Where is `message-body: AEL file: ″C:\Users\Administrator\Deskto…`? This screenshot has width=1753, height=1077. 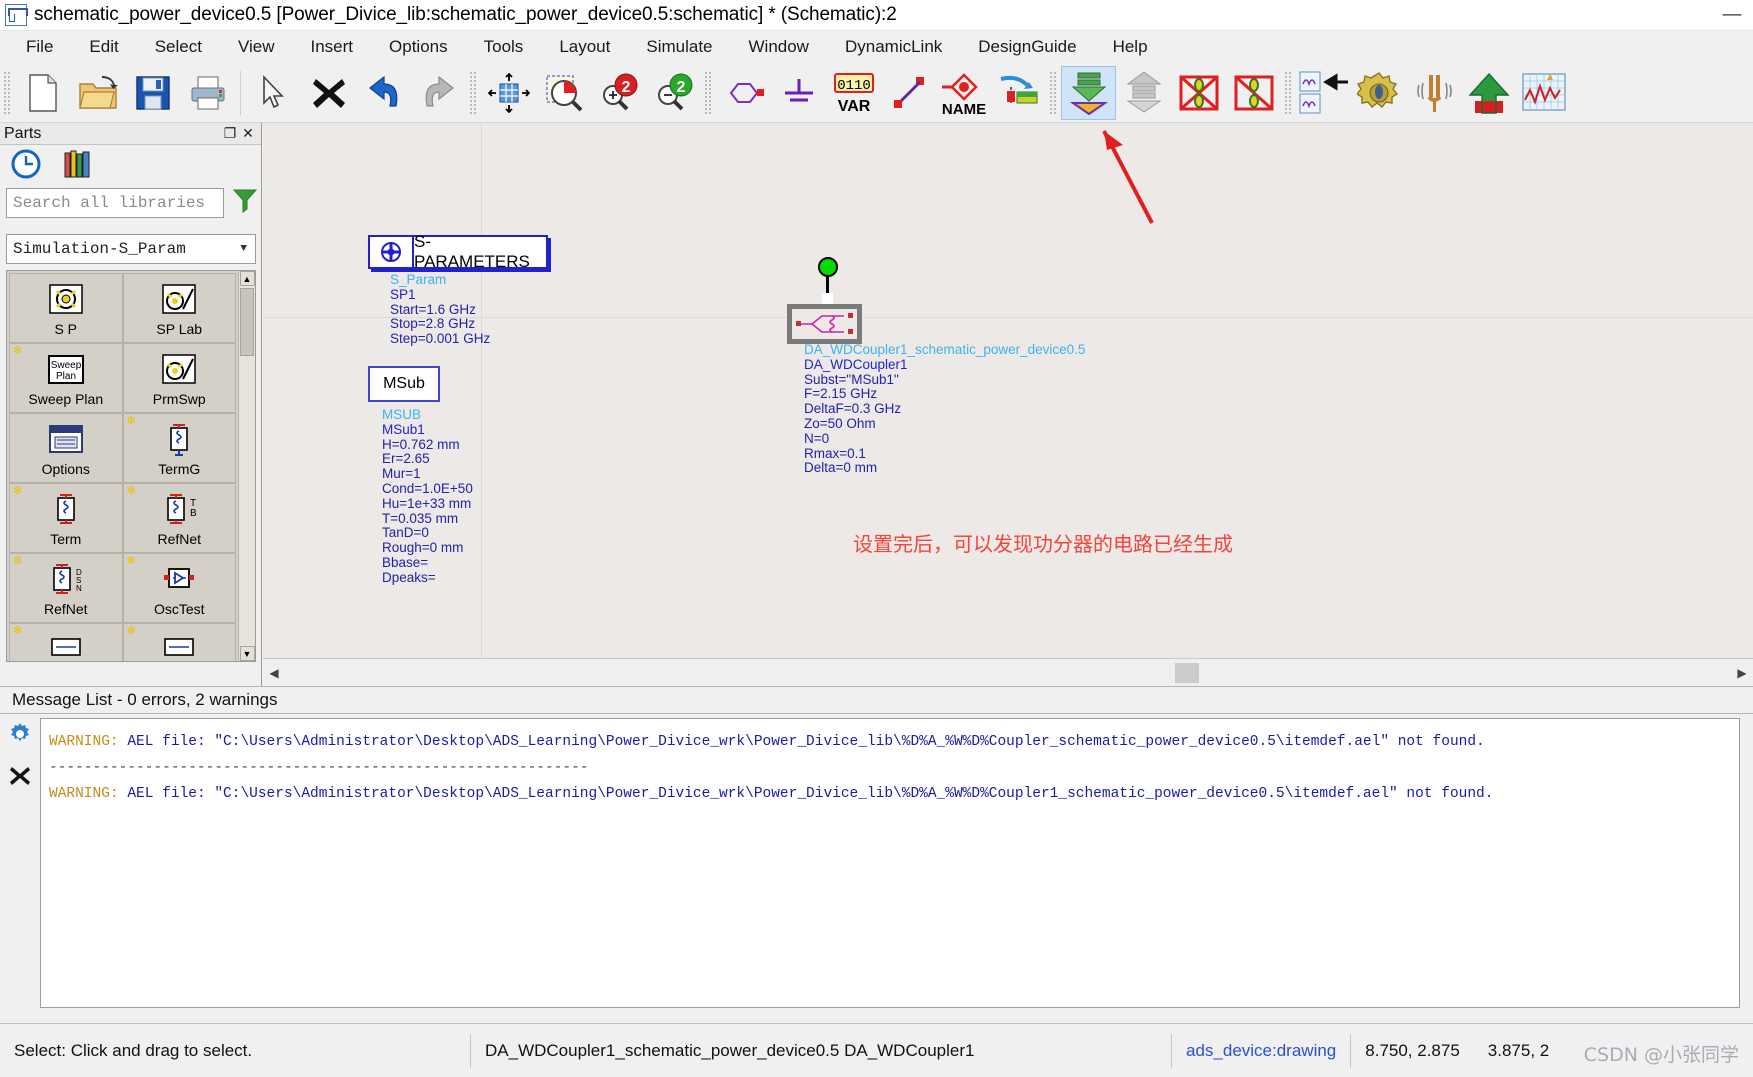 message-body: AEL file: ″C:\Users\Administrator\Deskto… is located at coordinates (801, 742).